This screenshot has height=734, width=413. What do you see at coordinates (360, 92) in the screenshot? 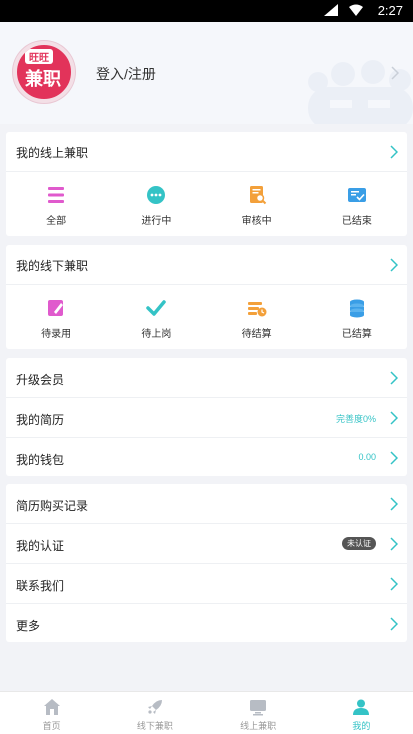
I see `watermark-logo` at bounding box center [360, 92].